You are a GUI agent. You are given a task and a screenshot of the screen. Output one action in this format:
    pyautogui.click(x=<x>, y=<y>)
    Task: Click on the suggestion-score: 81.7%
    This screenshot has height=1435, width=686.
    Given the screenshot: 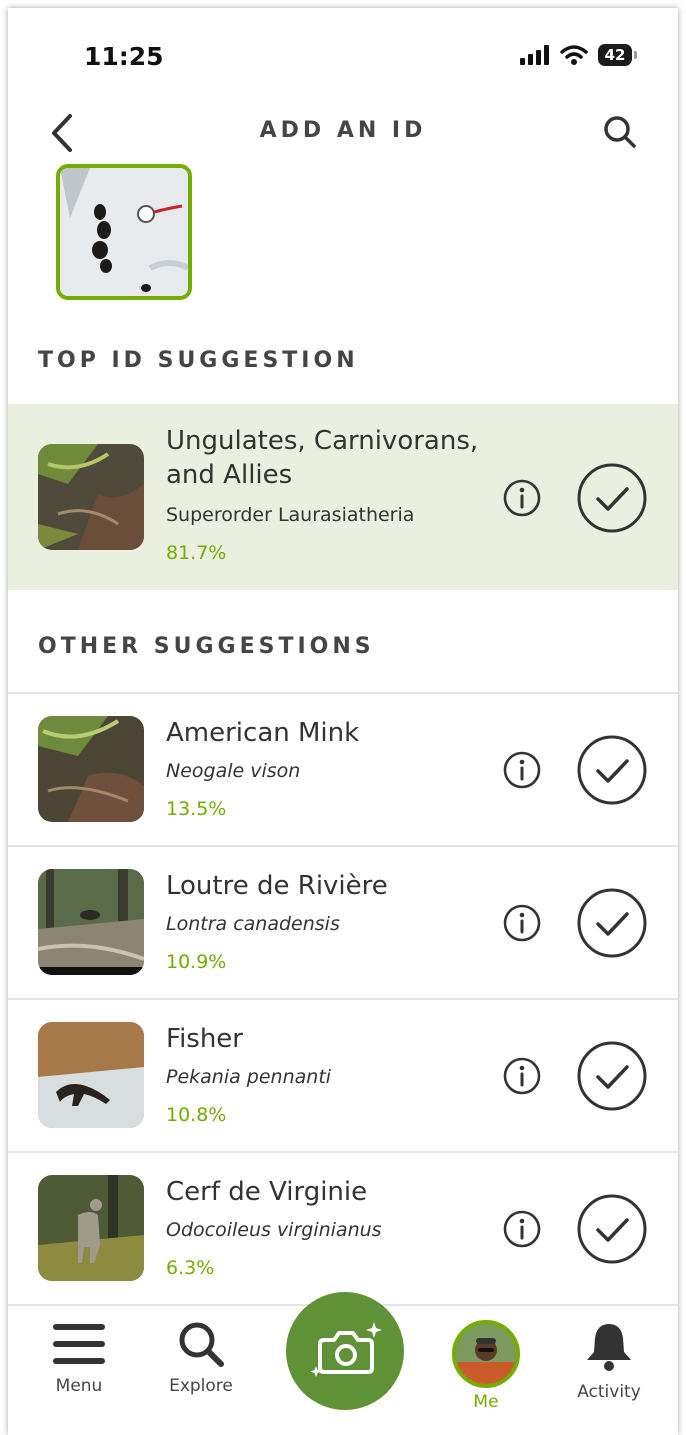 What is the action you would take?
    pyautogui.click(x=196, y=553)
    